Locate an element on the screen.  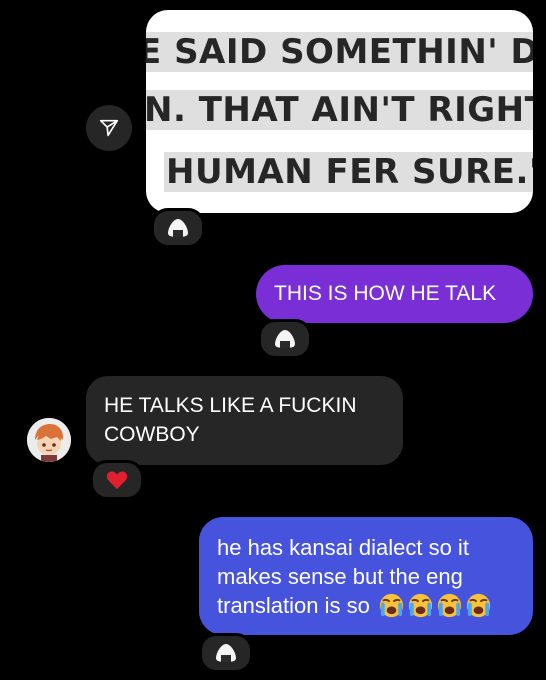
image-text-line-3: HUMAN FER SURE." is located at coordinates (348, 172).